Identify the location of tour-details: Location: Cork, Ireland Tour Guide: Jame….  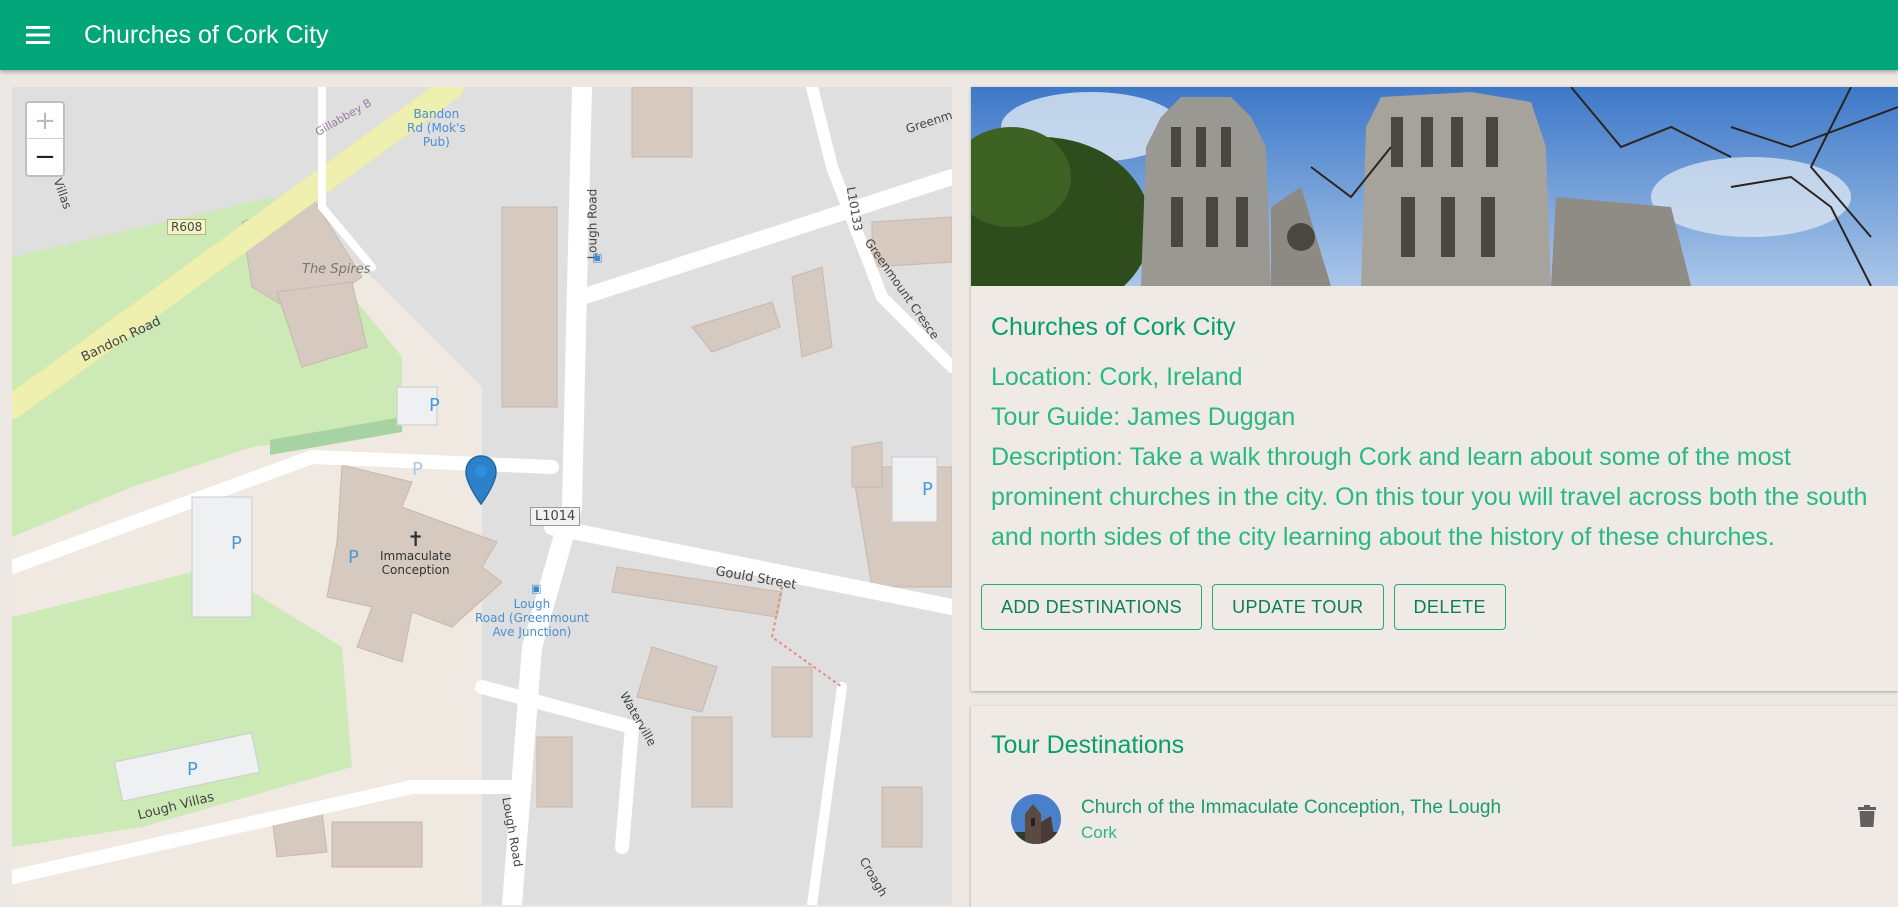
(1441, 457).